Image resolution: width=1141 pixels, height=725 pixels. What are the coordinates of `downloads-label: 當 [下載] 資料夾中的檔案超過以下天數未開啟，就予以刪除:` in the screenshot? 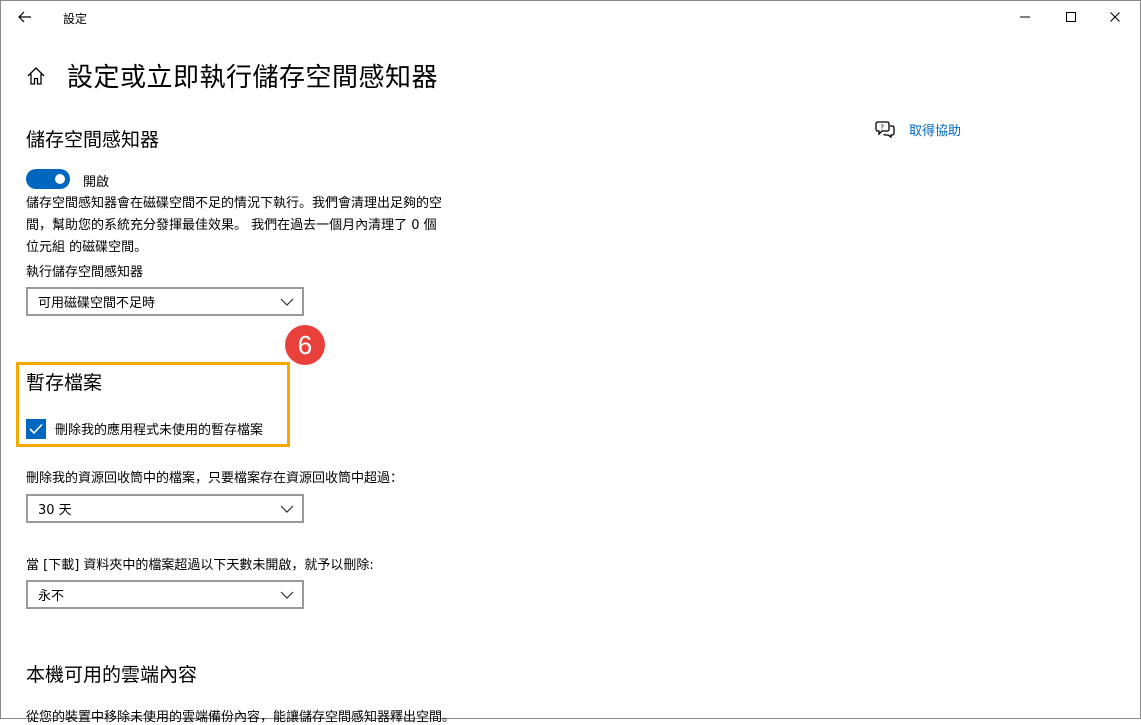 It's located at (200, 565).